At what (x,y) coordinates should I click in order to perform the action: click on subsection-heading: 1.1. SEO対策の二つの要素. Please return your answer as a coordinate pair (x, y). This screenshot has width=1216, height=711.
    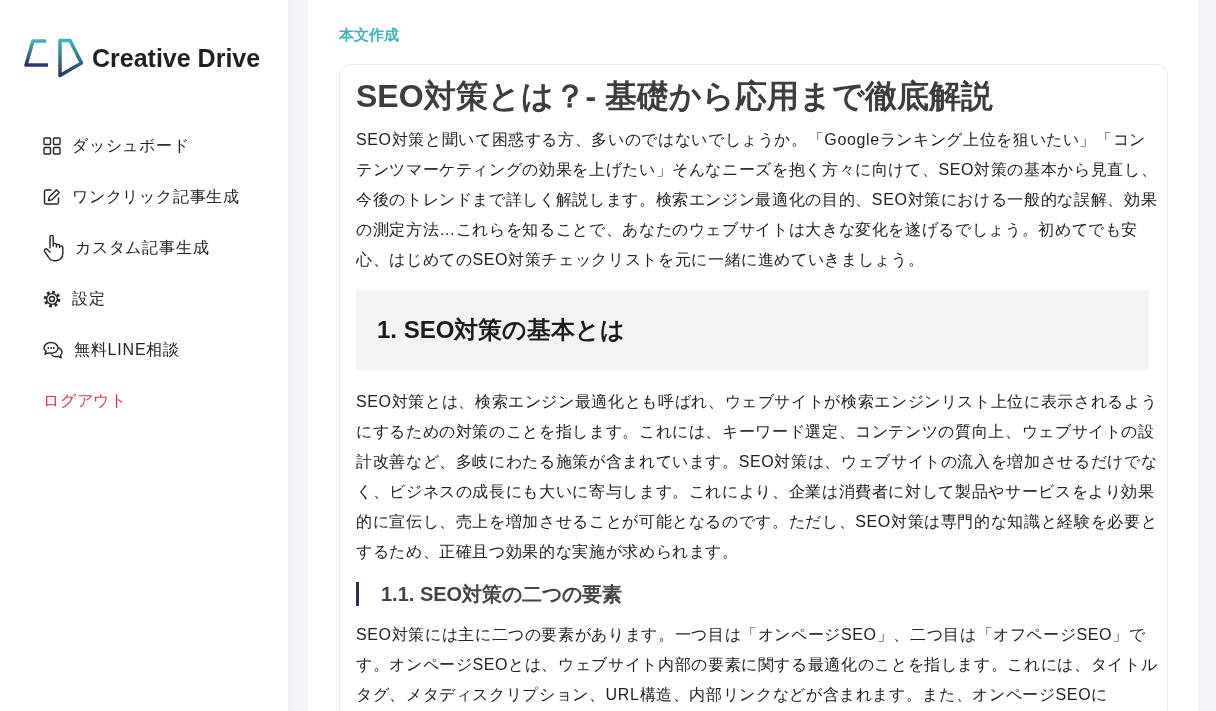
    Looking at the image, I should click on (757, 594).